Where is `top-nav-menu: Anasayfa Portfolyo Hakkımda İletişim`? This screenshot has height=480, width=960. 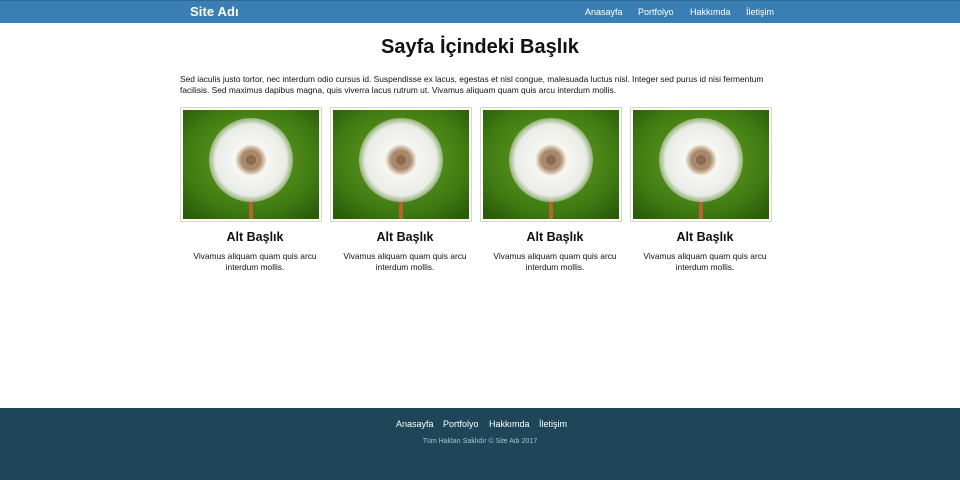 top-nav-menu: Anasayfa Portfolyo Hakkımda İletişim is located at coordinates (480, 14).